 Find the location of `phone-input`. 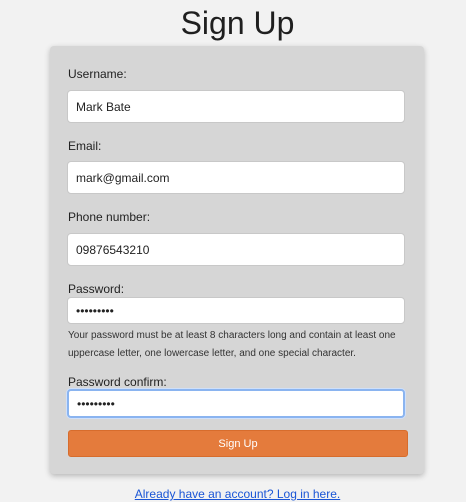

phone-input is located at coordinates (236, 249).